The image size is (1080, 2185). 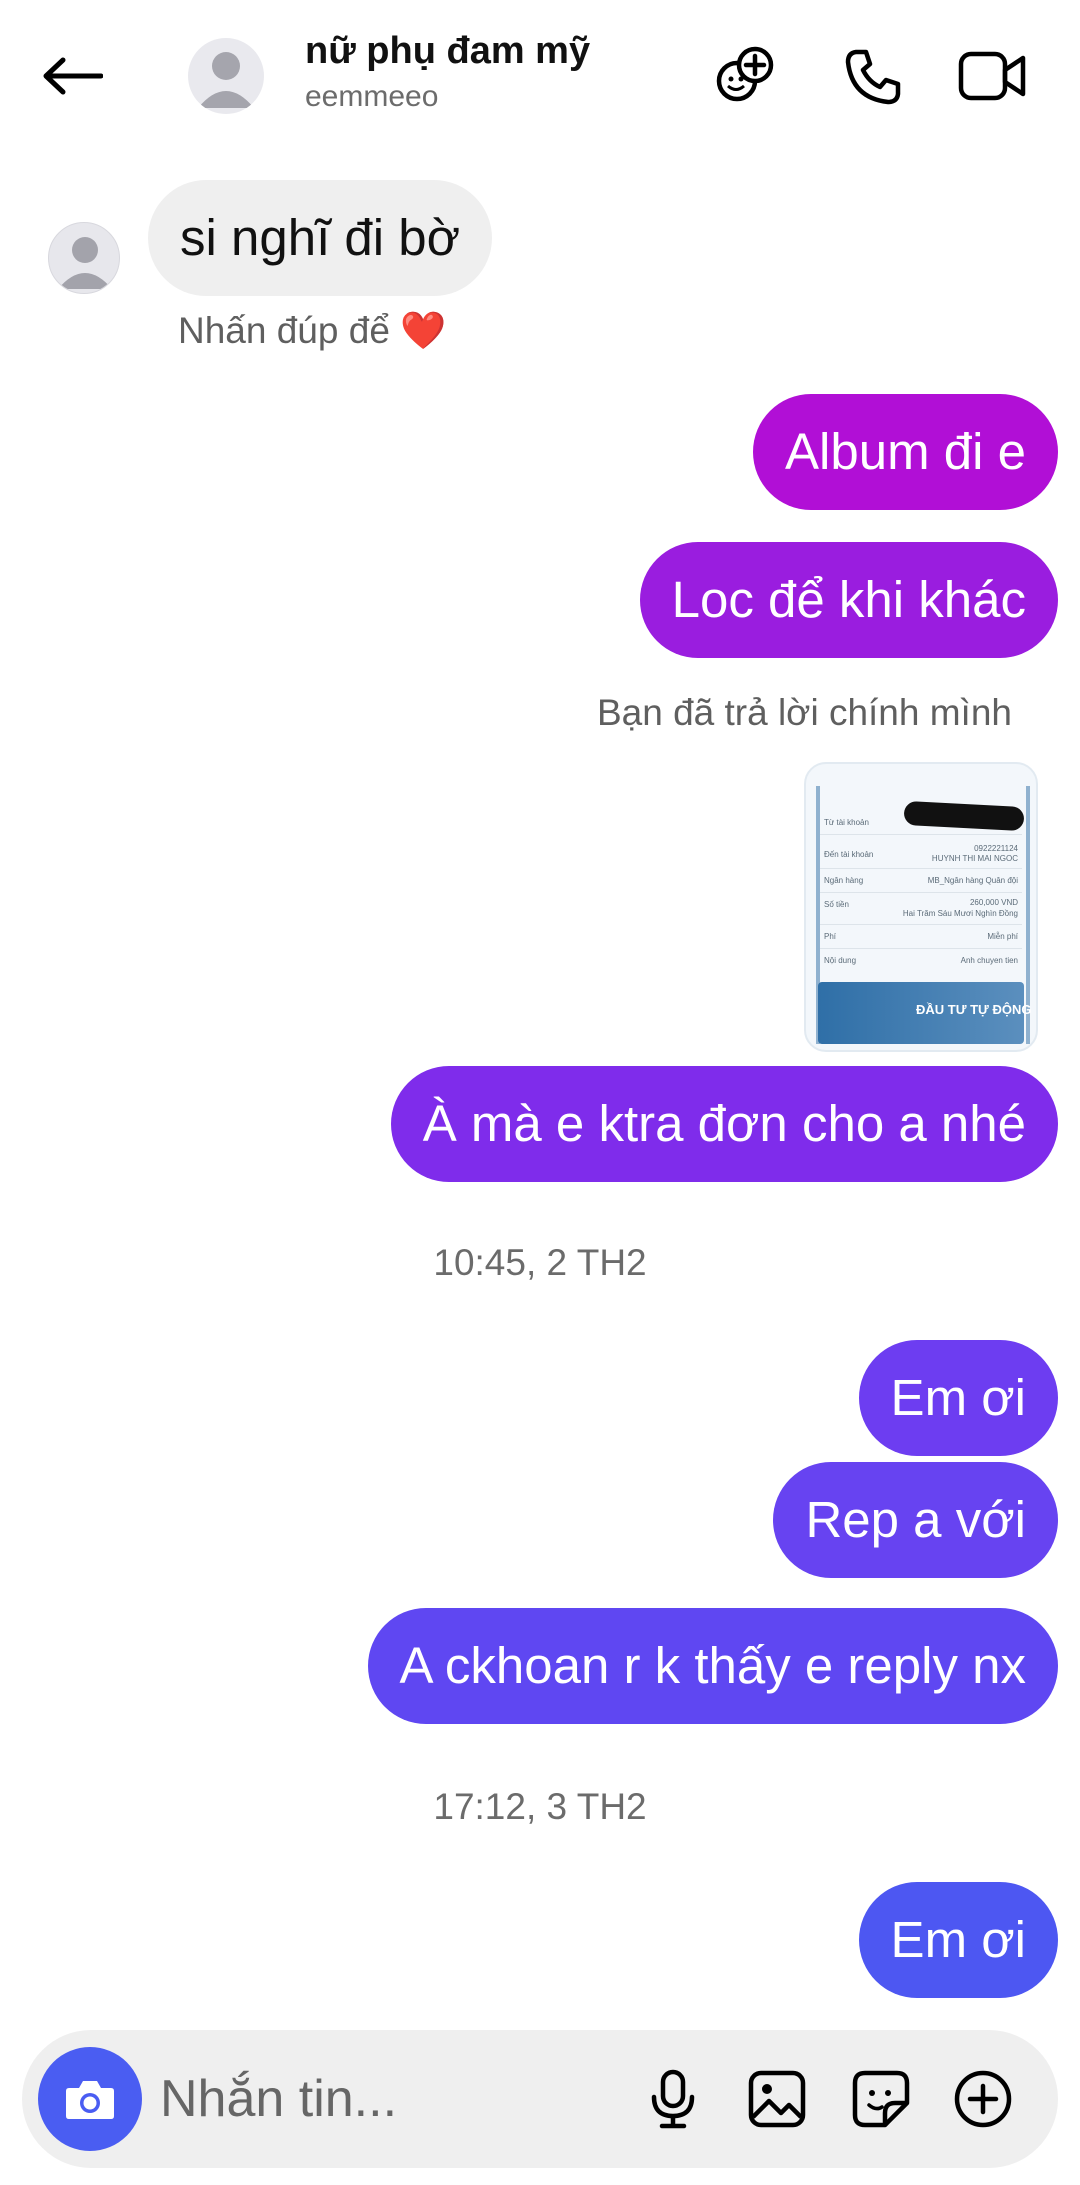 I want to click on phone-icon, so click(x=872, y=76).